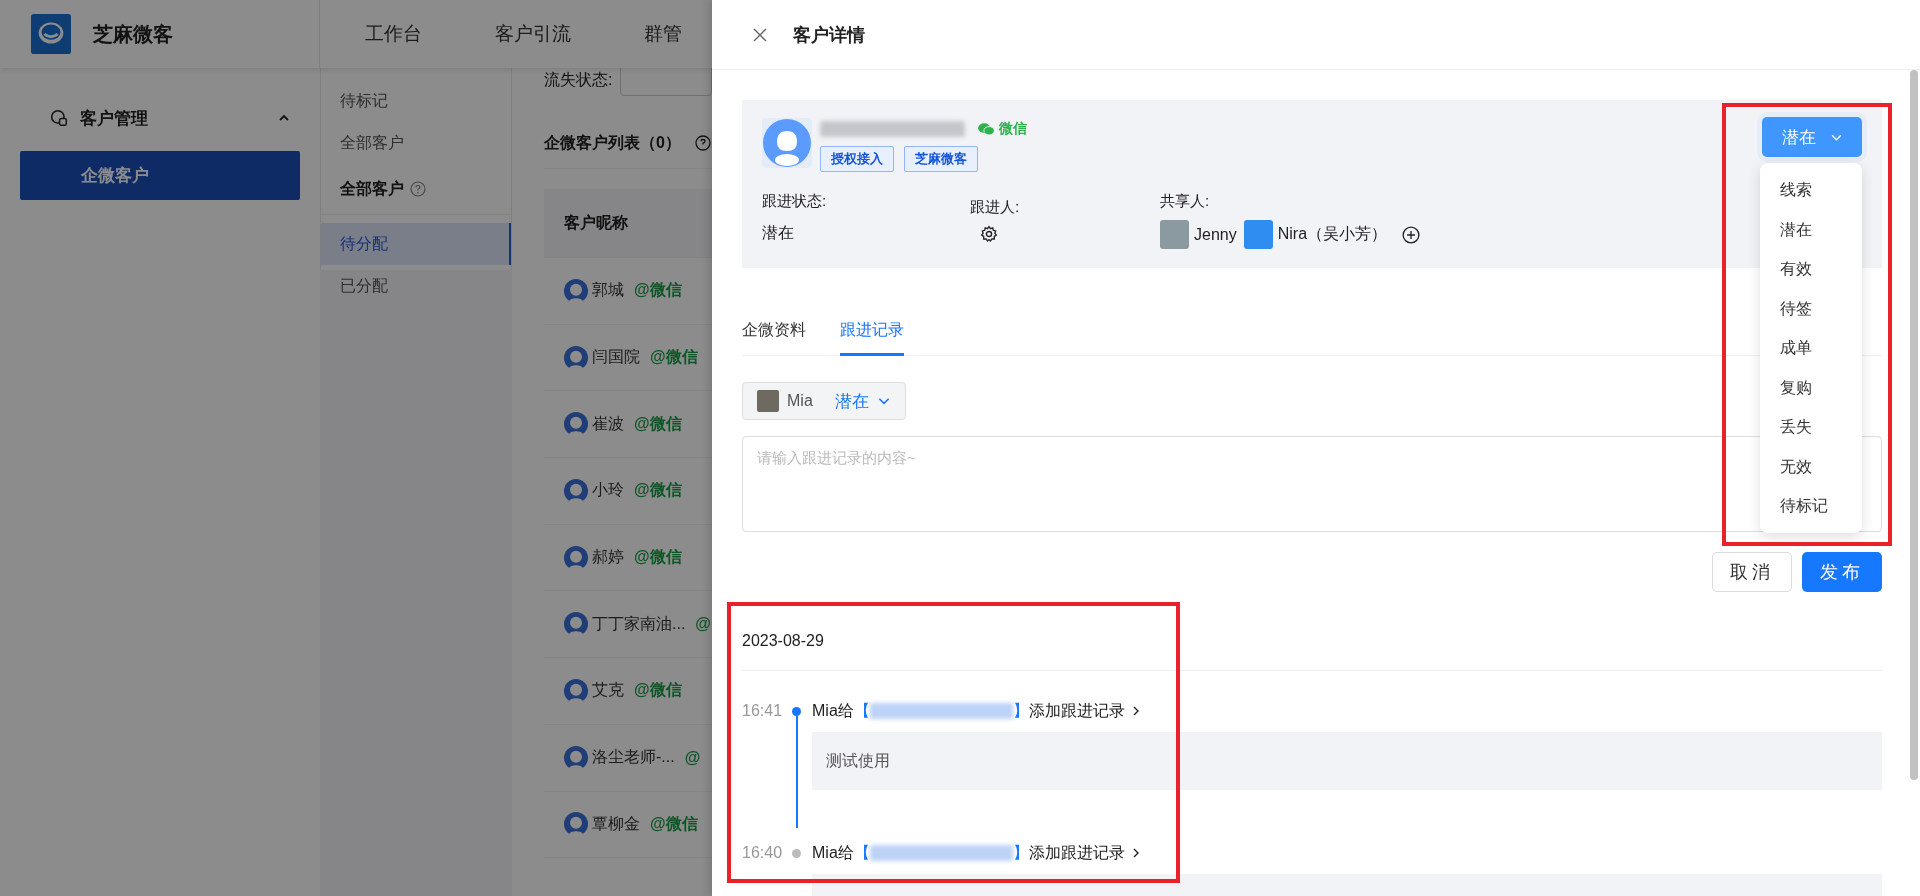 The image size is (1920, 896). I want to click on customer-name: 艾克, so click(608, 690).